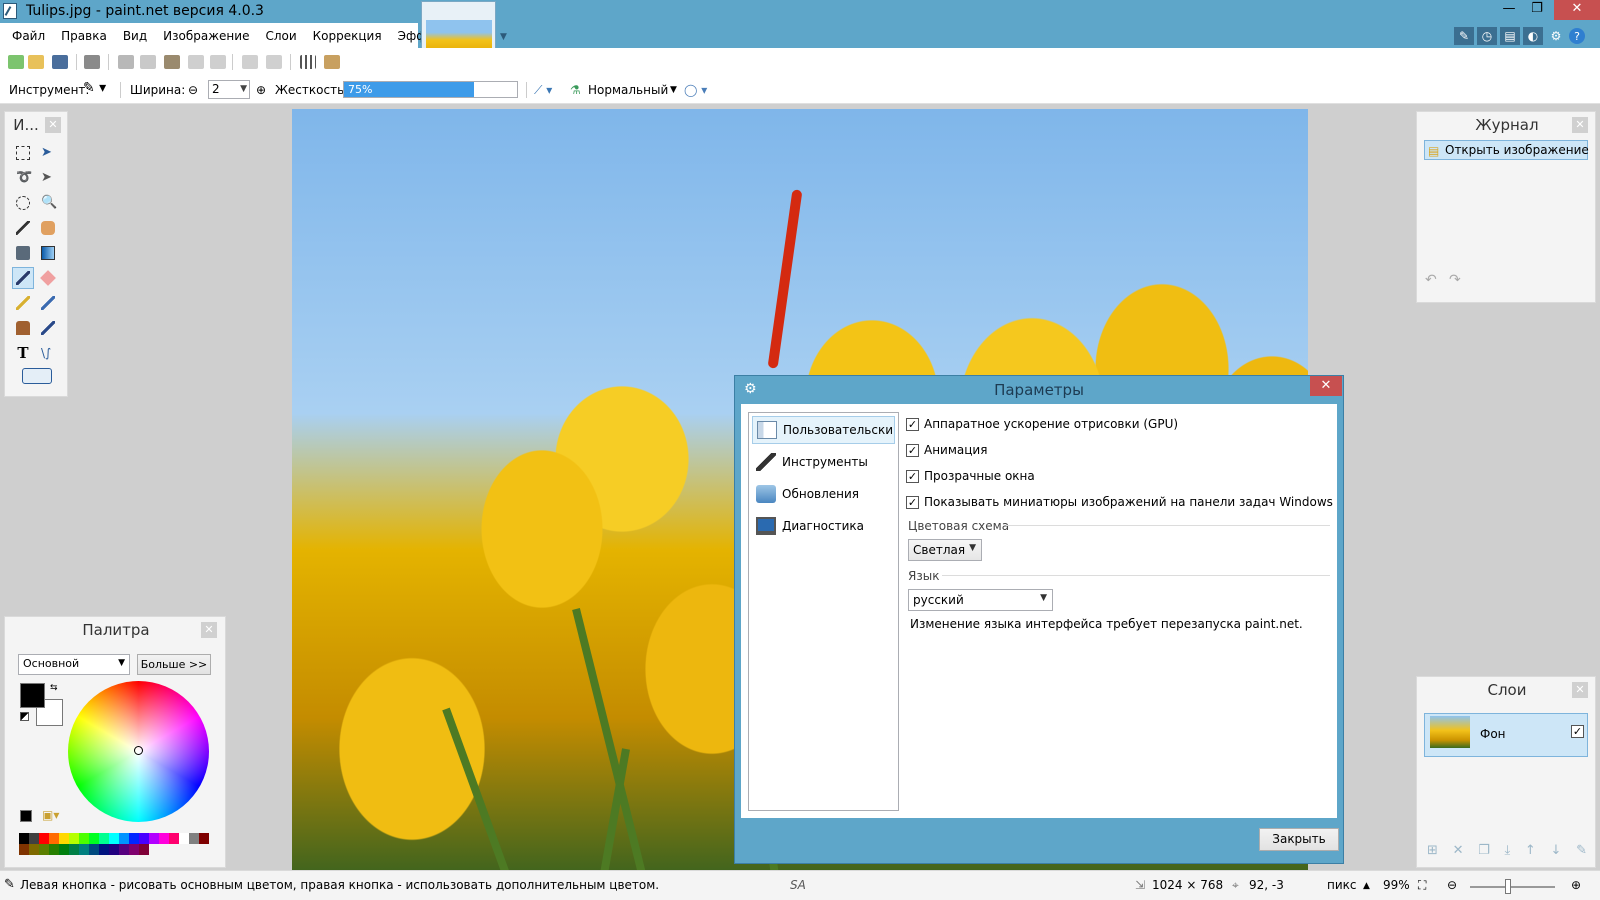 This screenshot has width=1600, height=900. Describe the element at coordinates (1537, 10) in the screenshot. I see `restore-button: ❐` at that location.